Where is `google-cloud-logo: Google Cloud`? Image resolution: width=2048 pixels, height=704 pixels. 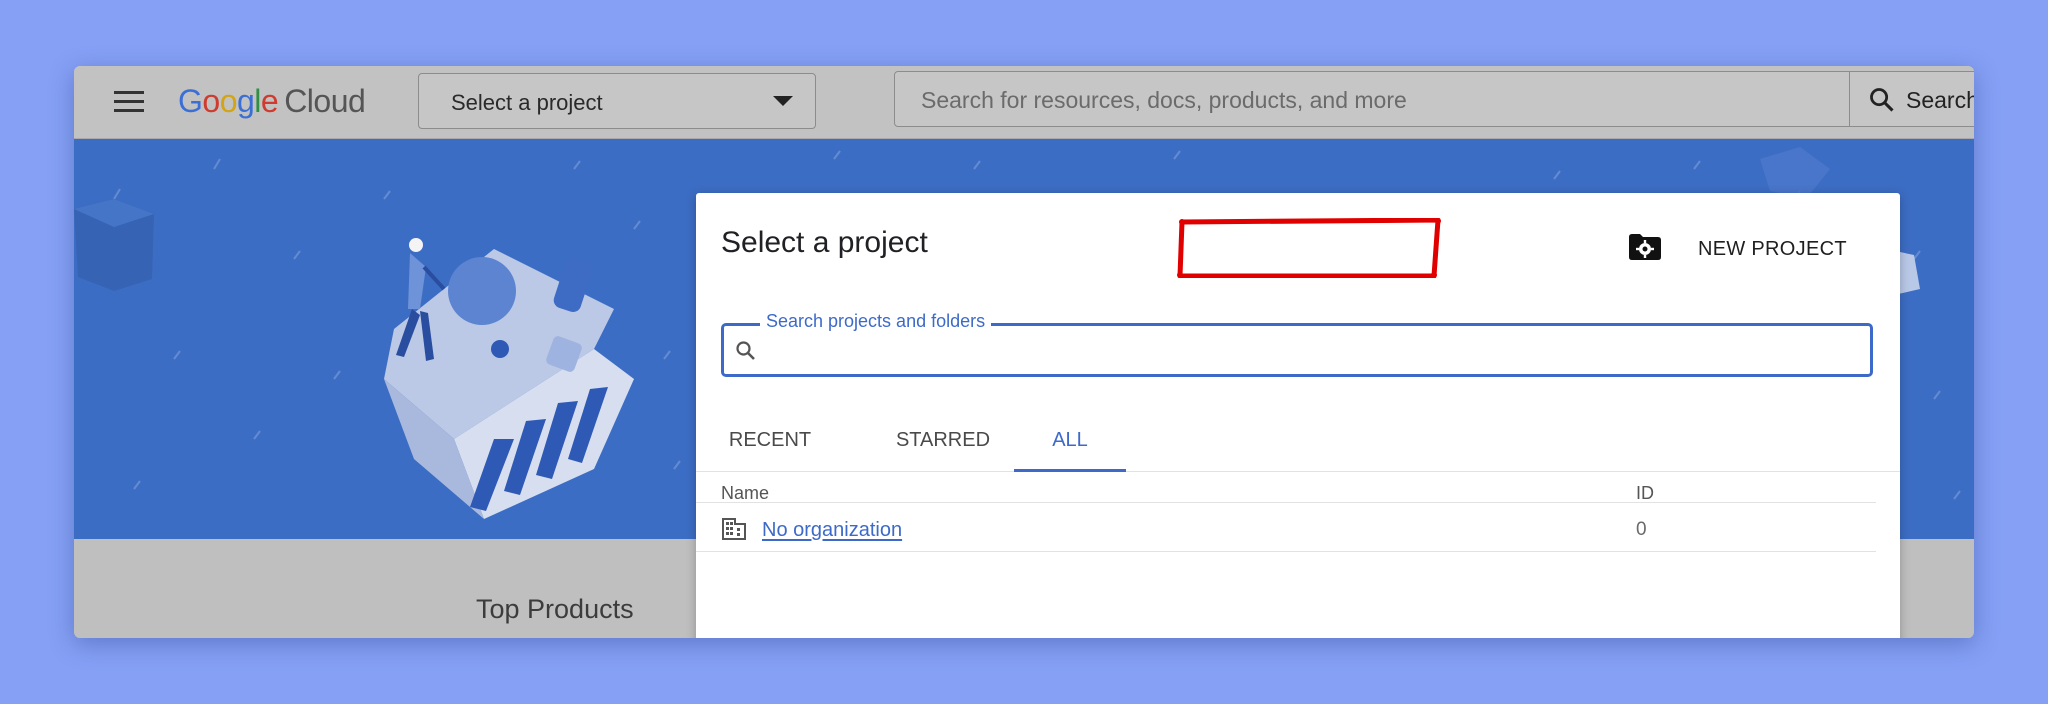 google-cloud-logo: Google Cloud is located at coordinates (272, 101).